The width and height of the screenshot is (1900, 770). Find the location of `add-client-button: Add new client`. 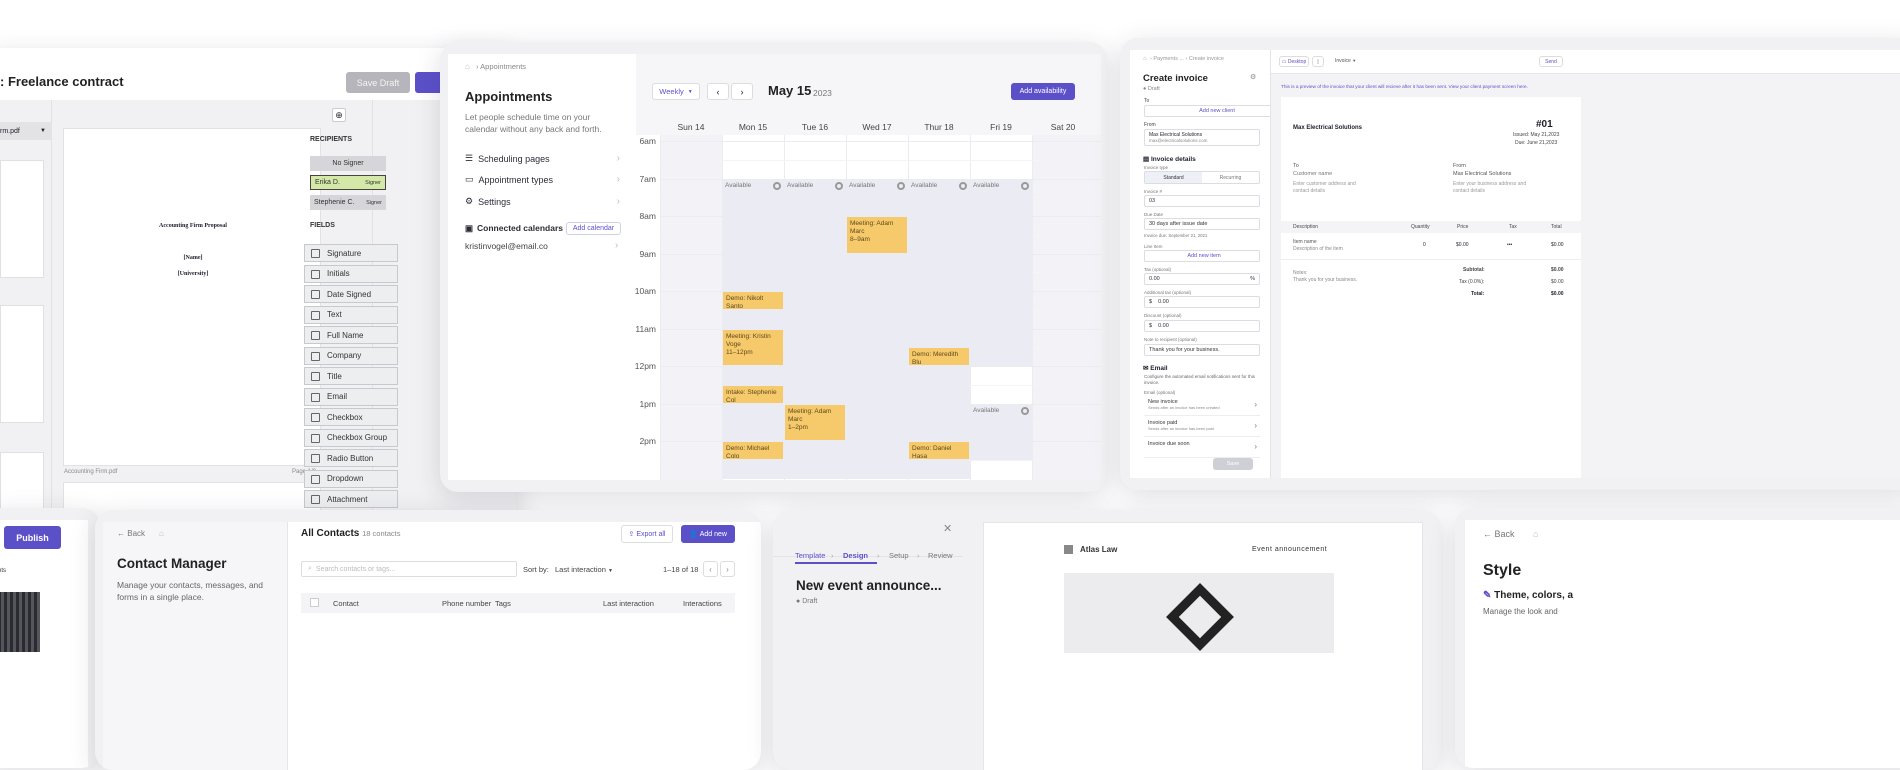

add-client-button: Add new client is located at coordinates (1215, 111).